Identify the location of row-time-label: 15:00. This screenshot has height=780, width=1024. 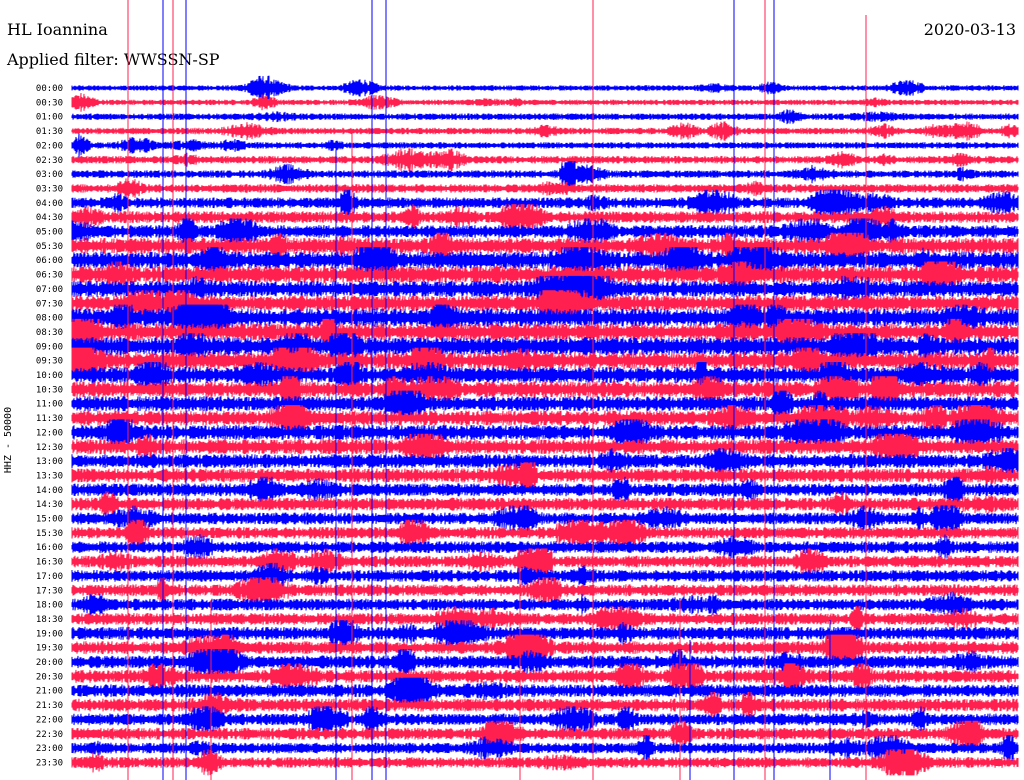
(49, 520).